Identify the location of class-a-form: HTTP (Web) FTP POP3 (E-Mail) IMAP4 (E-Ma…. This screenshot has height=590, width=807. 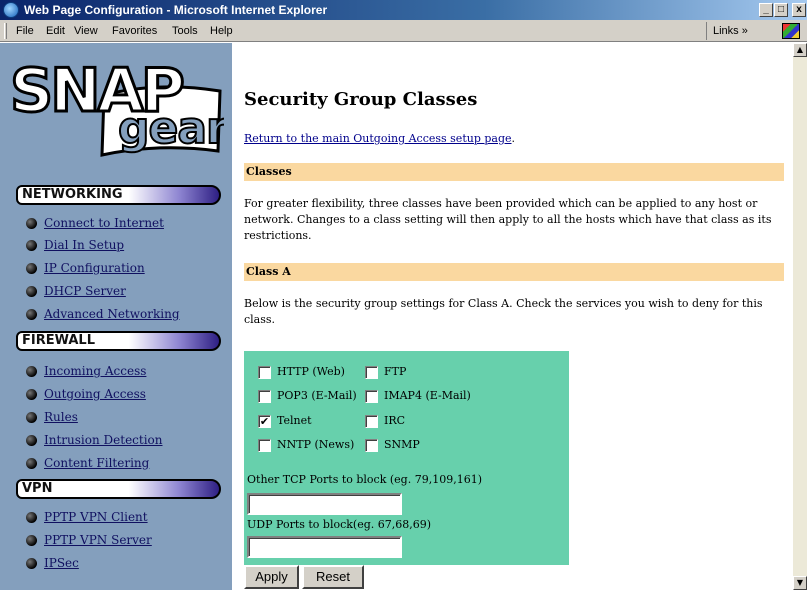
(406, 458).